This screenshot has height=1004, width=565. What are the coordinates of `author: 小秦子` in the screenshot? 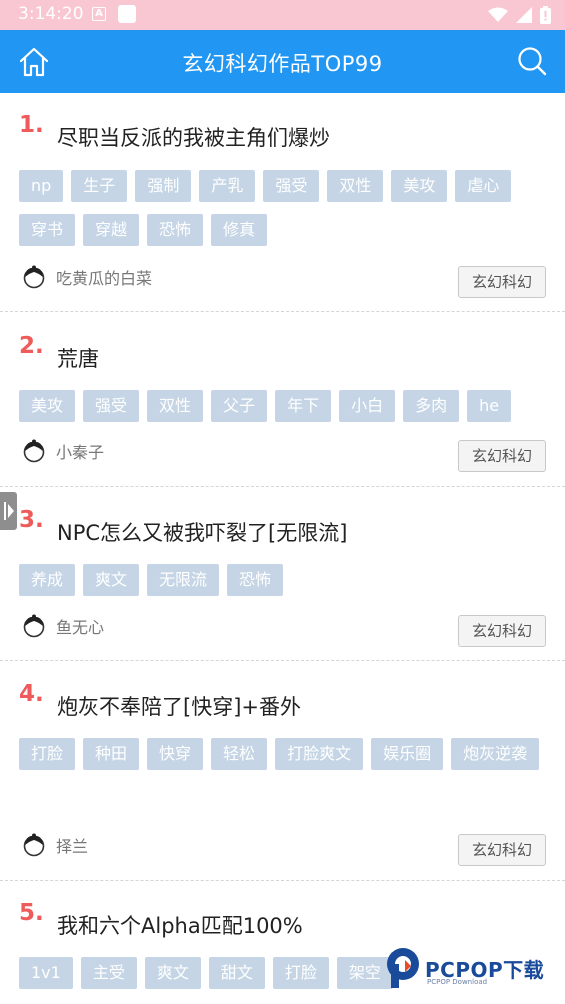 It's located at (63, 451).